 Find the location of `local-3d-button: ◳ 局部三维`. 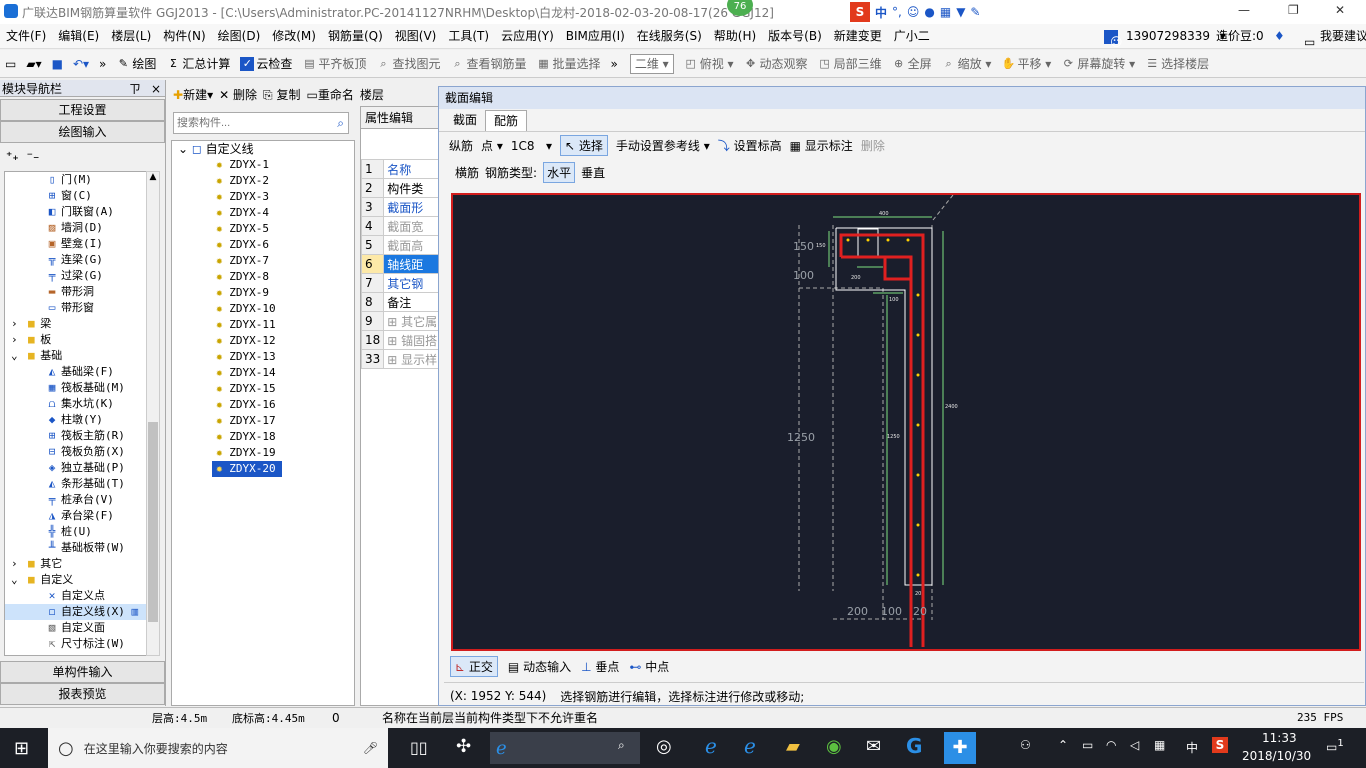

local-3d-button: ◳ 局部三维 is located at coordinates (850, 64).